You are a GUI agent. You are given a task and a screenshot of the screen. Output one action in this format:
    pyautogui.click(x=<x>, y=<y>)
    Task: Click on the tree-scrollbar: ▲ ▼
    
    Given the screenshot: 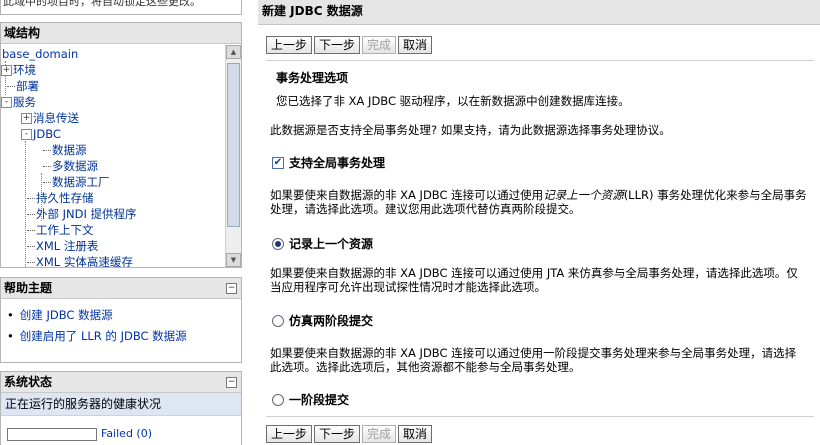 What is the action you would take?
    pyautogui.click(x=233, y=156)
    